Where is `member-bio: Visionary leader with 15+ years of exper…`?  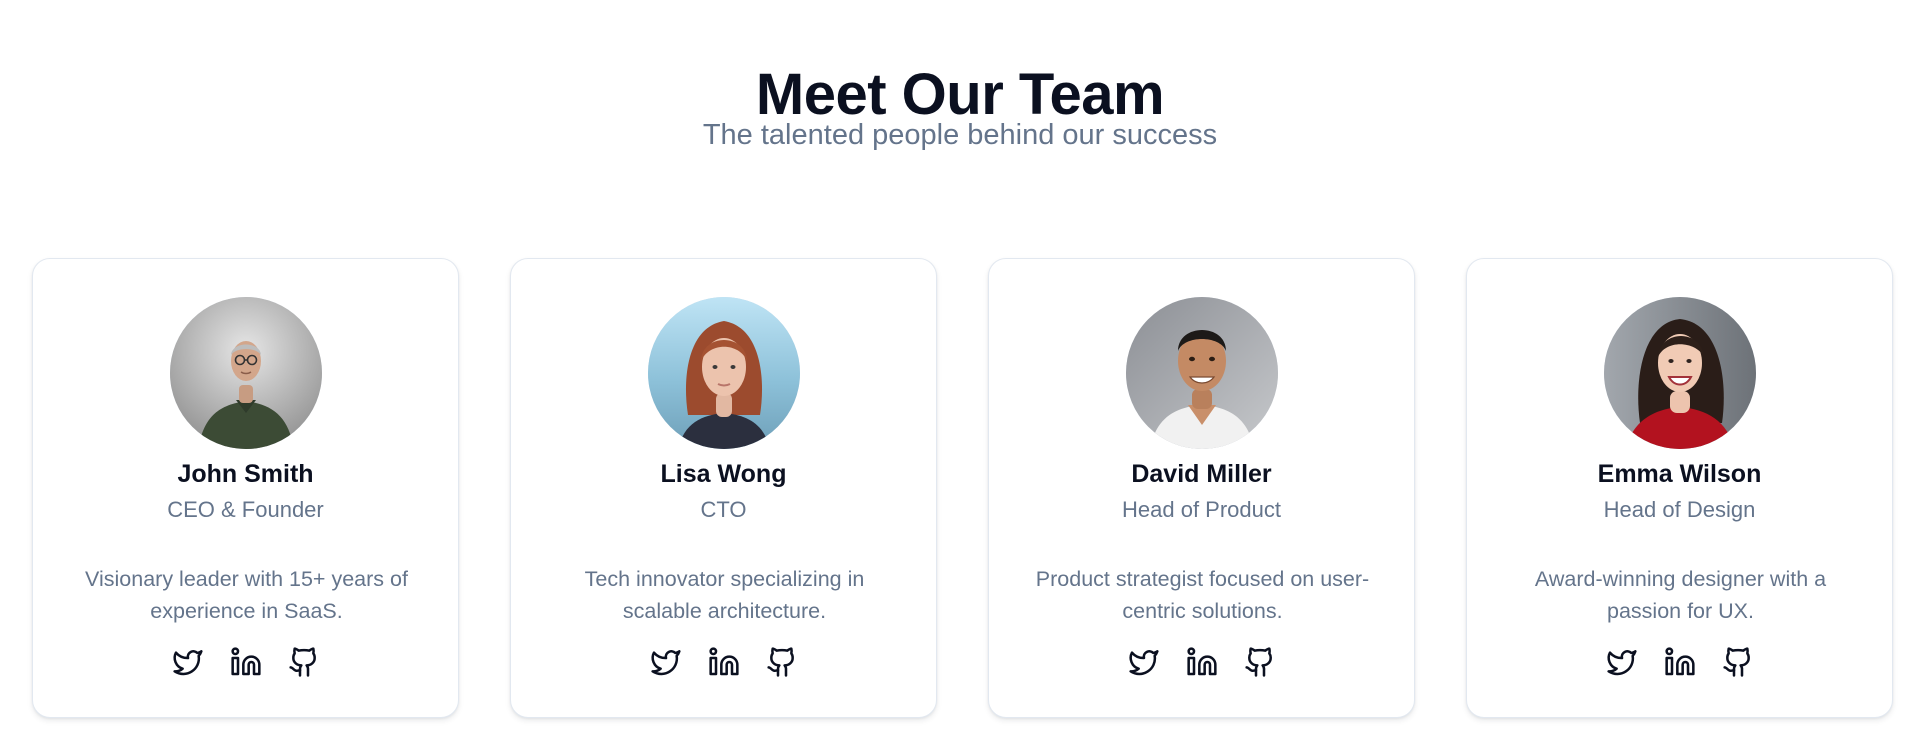 member-bio: Visionary leader with 15+ years of exper… is located at coordinates (246, 595).